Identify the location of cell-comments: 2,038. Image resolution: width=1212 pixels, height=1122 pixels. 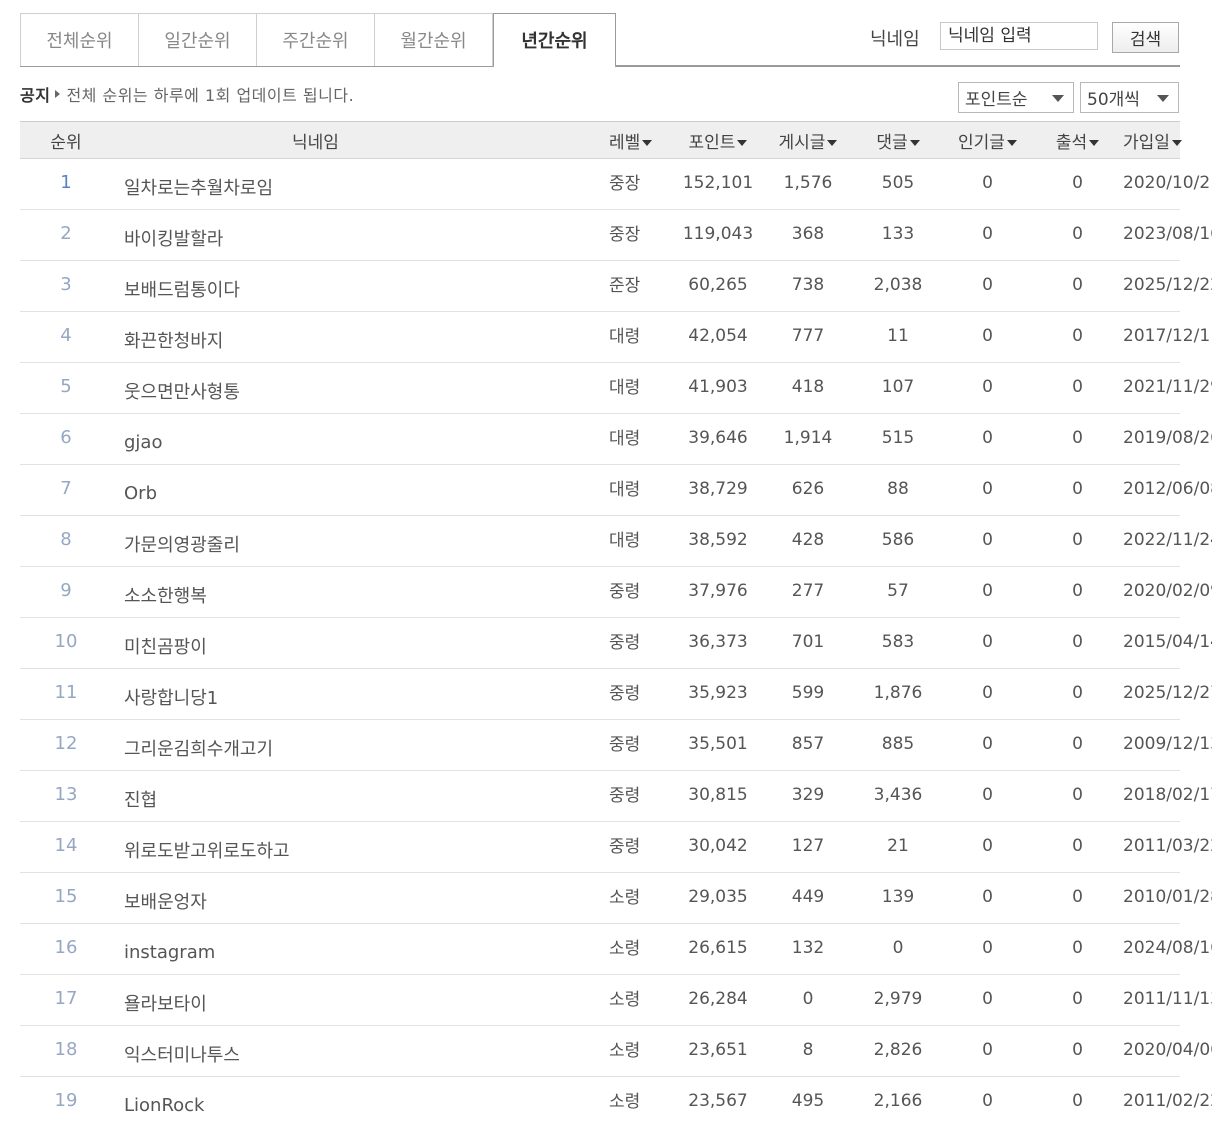
(898, 284).